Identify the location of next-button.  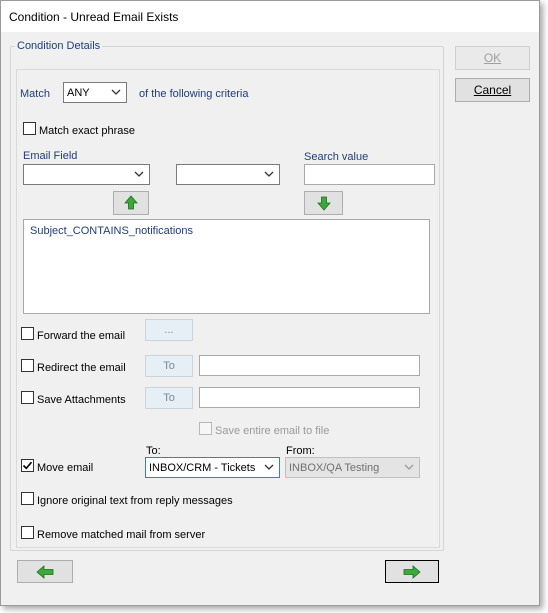
(412, 571).